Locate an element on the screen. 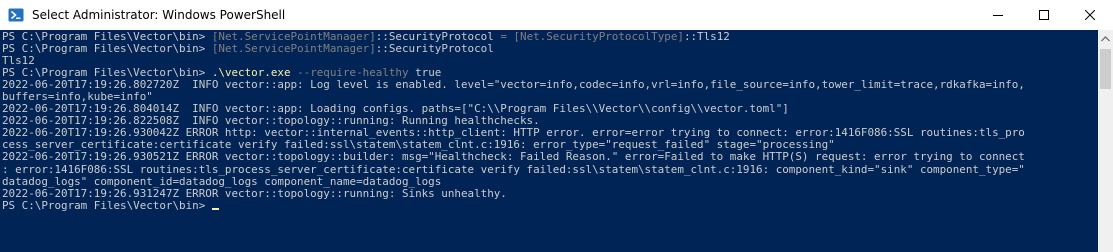  console-text-segment: [Net.SecurityProtocolType] is located at coordinates (598, 36).